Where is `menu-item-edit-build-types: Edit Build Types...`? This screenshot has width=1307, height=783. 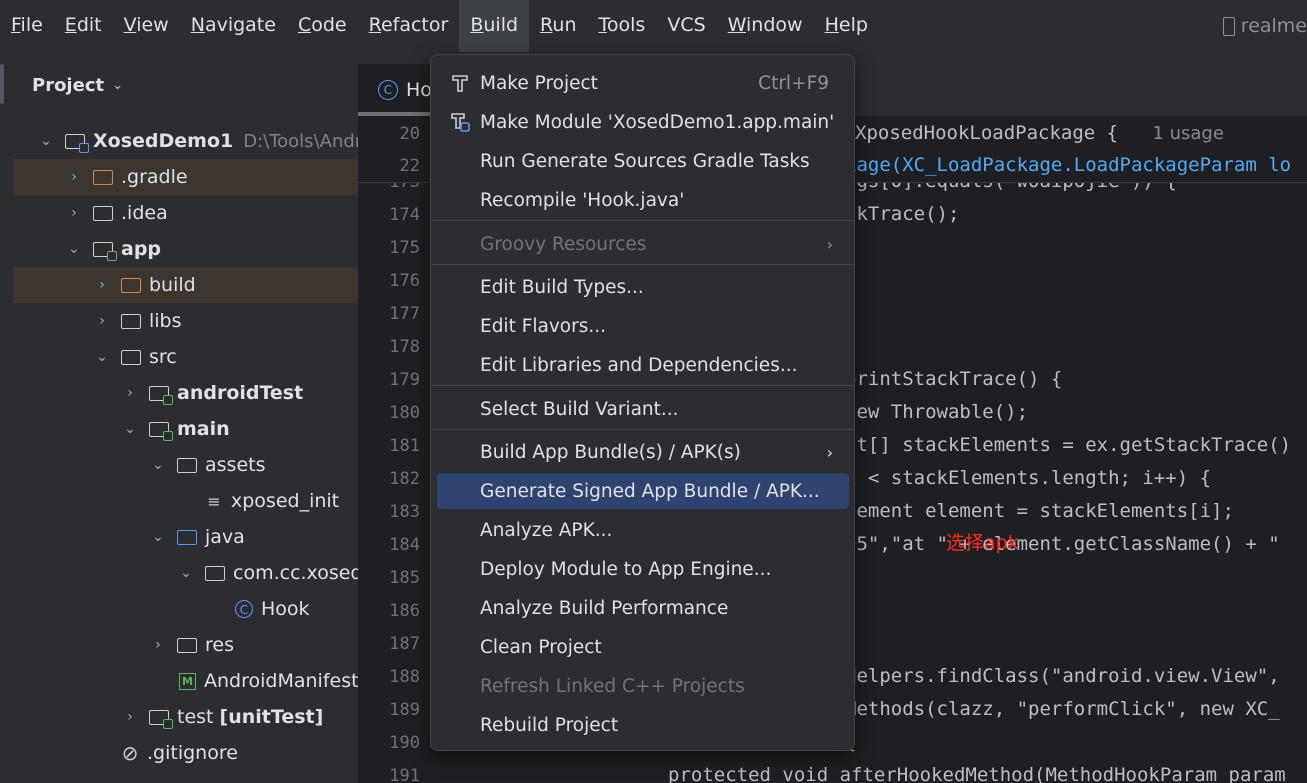
menu-item-edit-build-types: Edit Build Types... is located at coordinates (643, 287).